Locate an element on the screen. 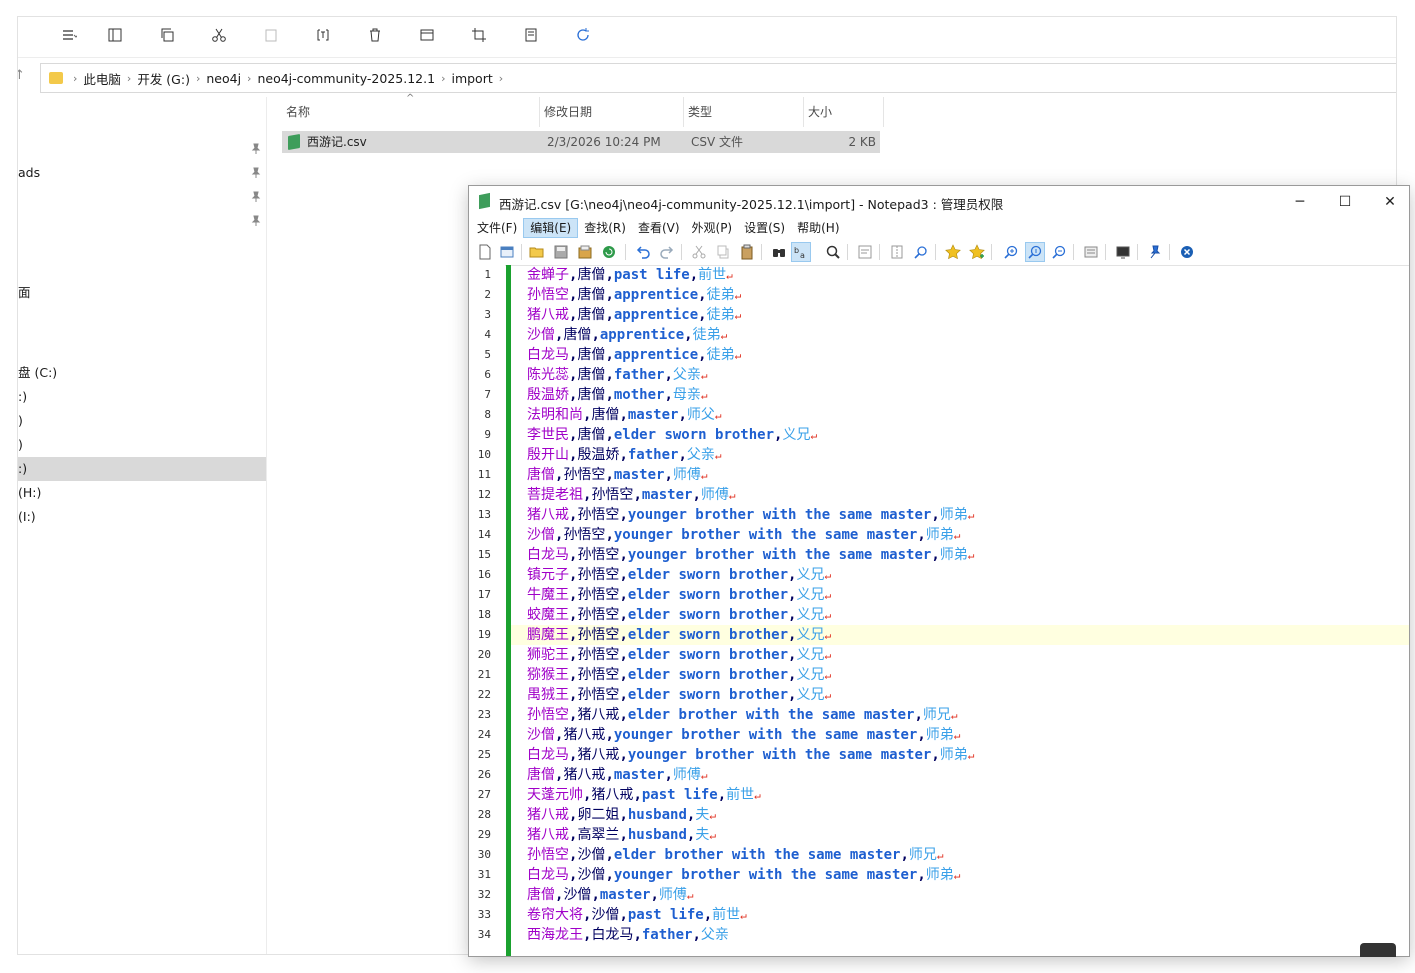  menu-help: 帮助(H) is located at coordinates (818, 228).